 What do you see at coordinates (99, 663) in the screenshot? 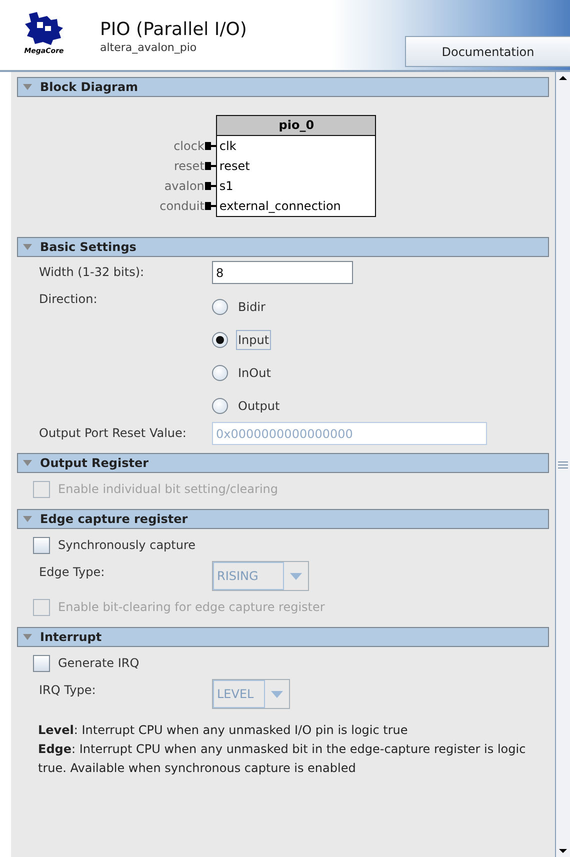
I see `checkbox-label: Generate IRQ` at bounding box center [99, 663].